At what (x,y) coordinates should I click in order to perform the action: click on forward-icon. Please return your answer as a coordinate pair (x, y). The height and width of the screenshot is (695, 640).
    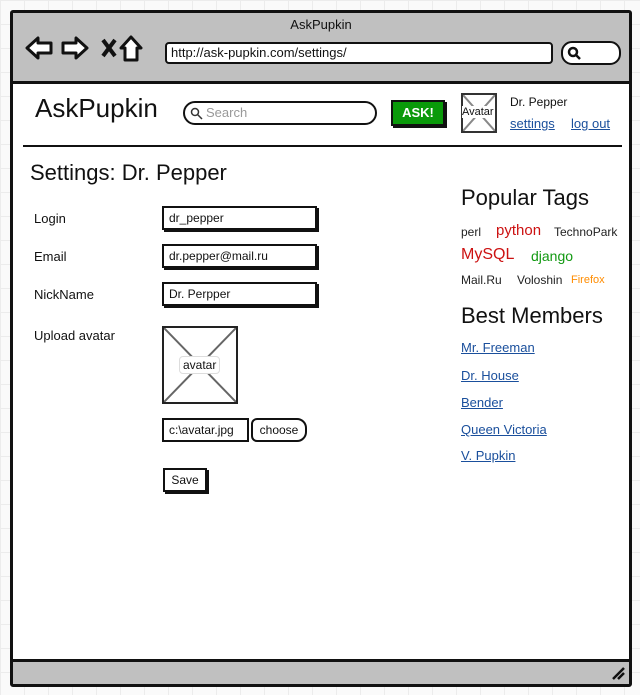
    Looking at the image, I should click on (75, 48).